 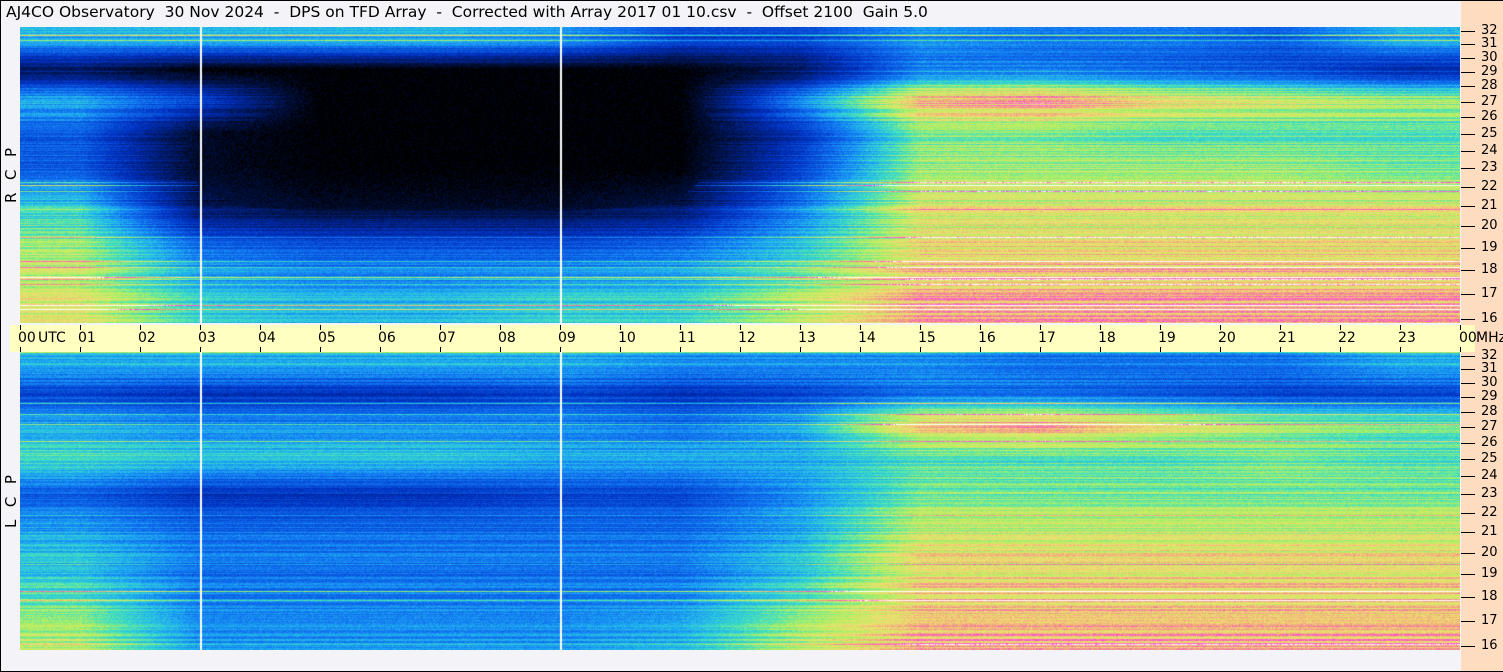 I want to click on time-tick-label: 10, so click(x=627, y=338).